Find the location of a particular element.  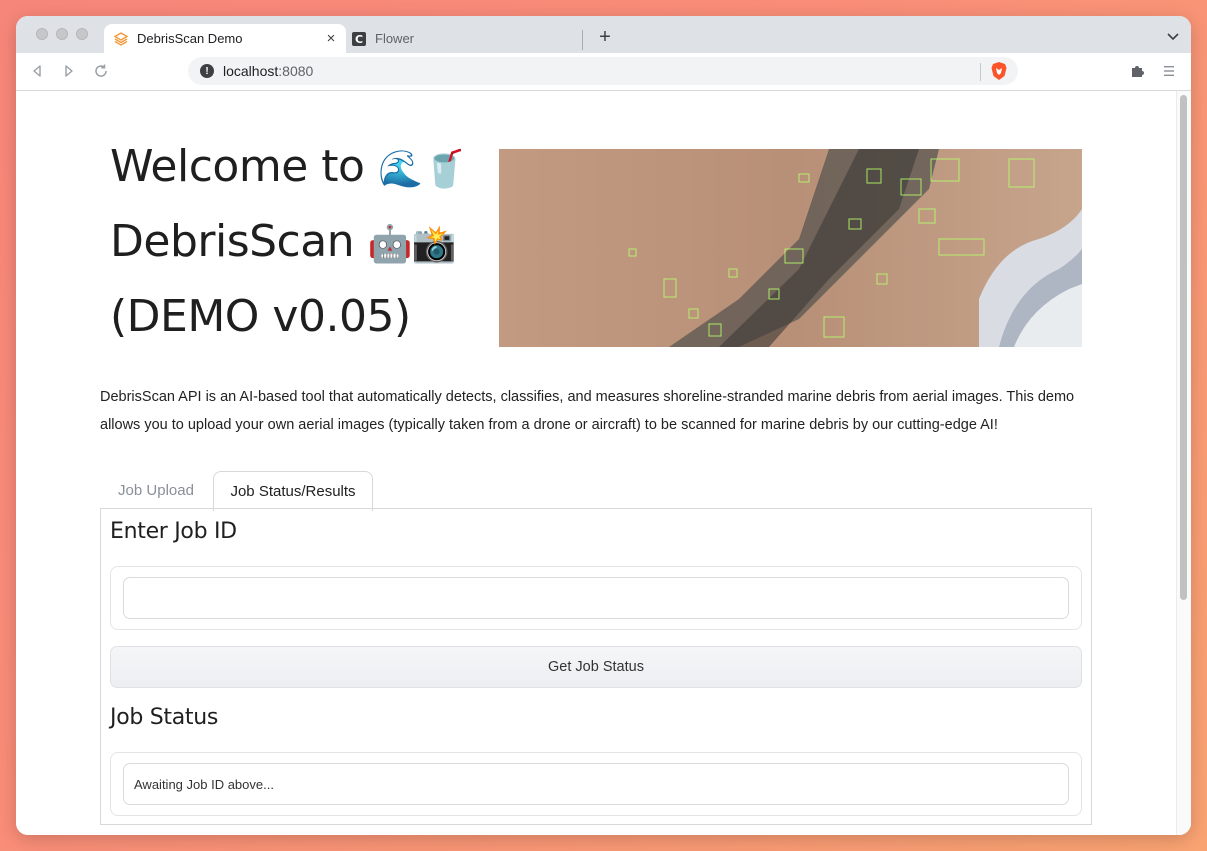

puzzle-icon is located at coordinates (1138, 71).